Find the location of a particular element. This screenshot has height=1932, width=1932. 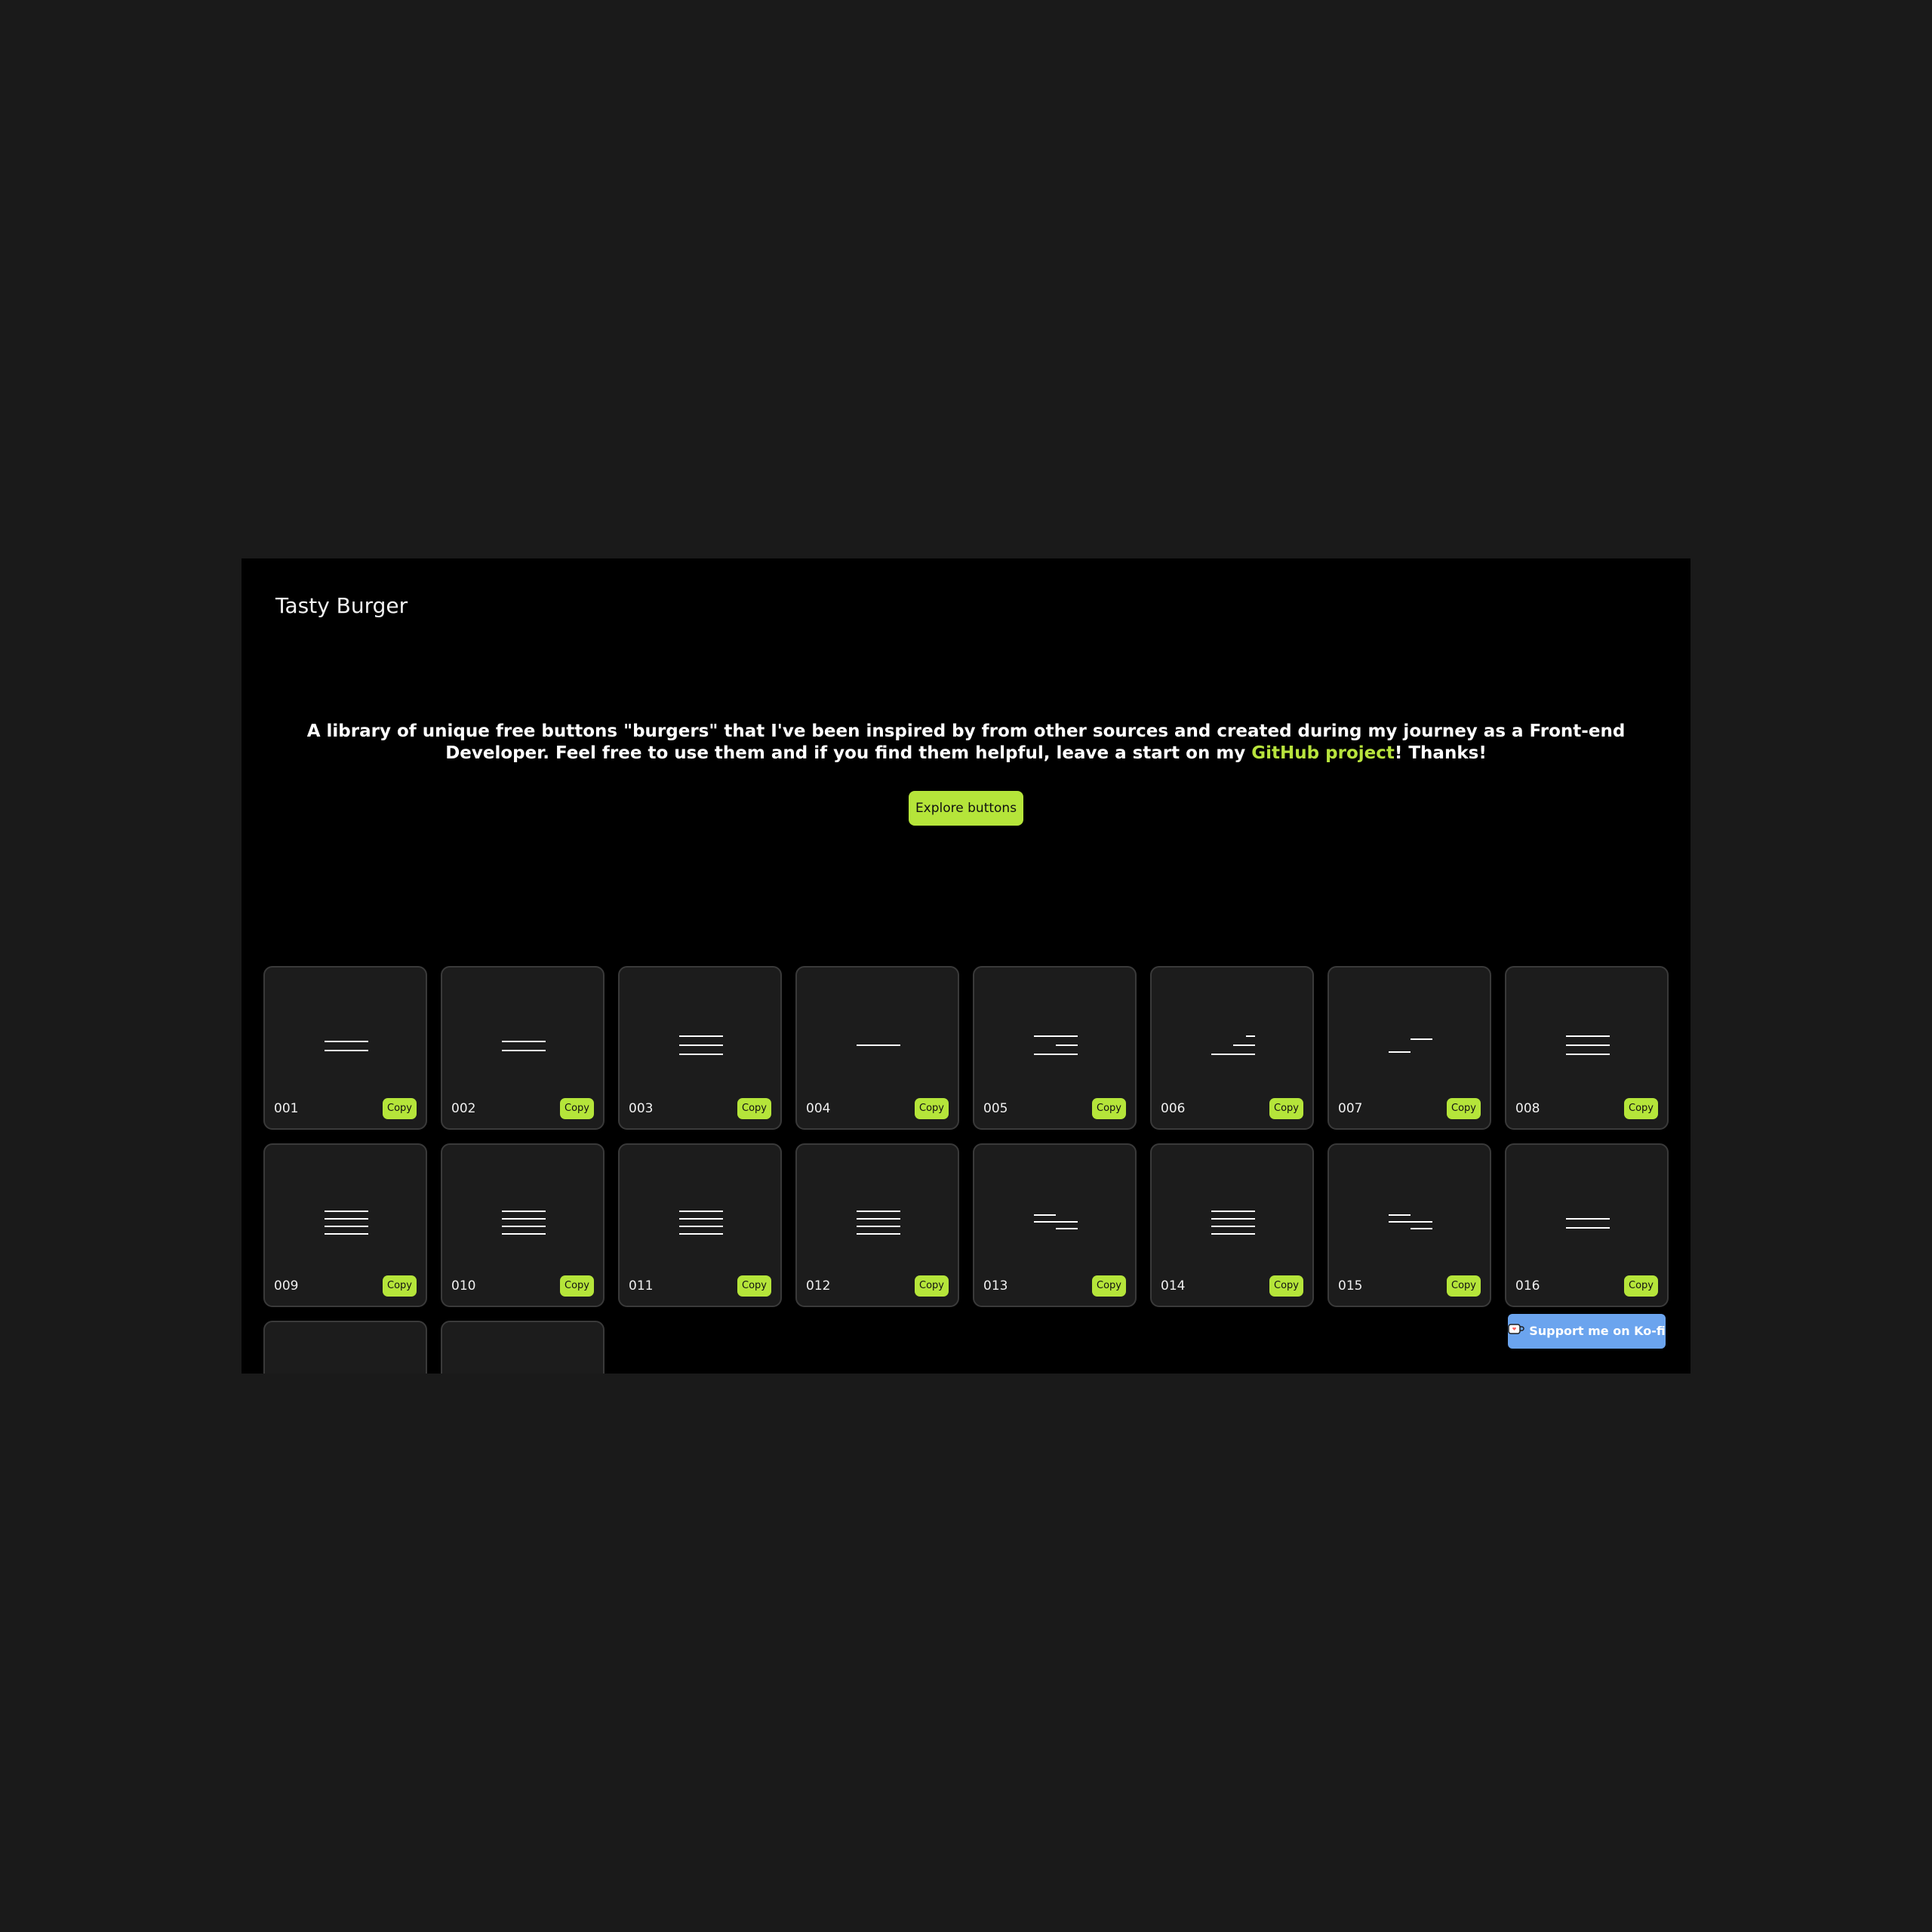

site-logo: Tasty Burger is located at coordinates (341, 605).